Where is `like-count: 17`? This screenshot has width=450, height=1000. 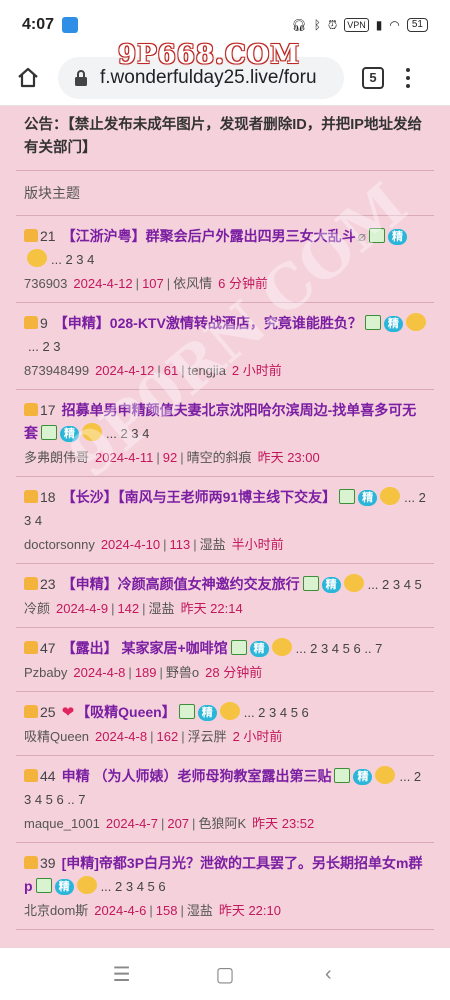
like-count: 17 is located at coordinates (48, 410).